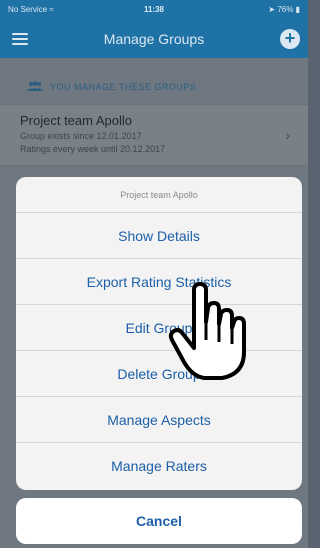  Describe the element at coordinates (159, 328) in the screenshot. I see `edit-group-button: Edit Group` at that location.